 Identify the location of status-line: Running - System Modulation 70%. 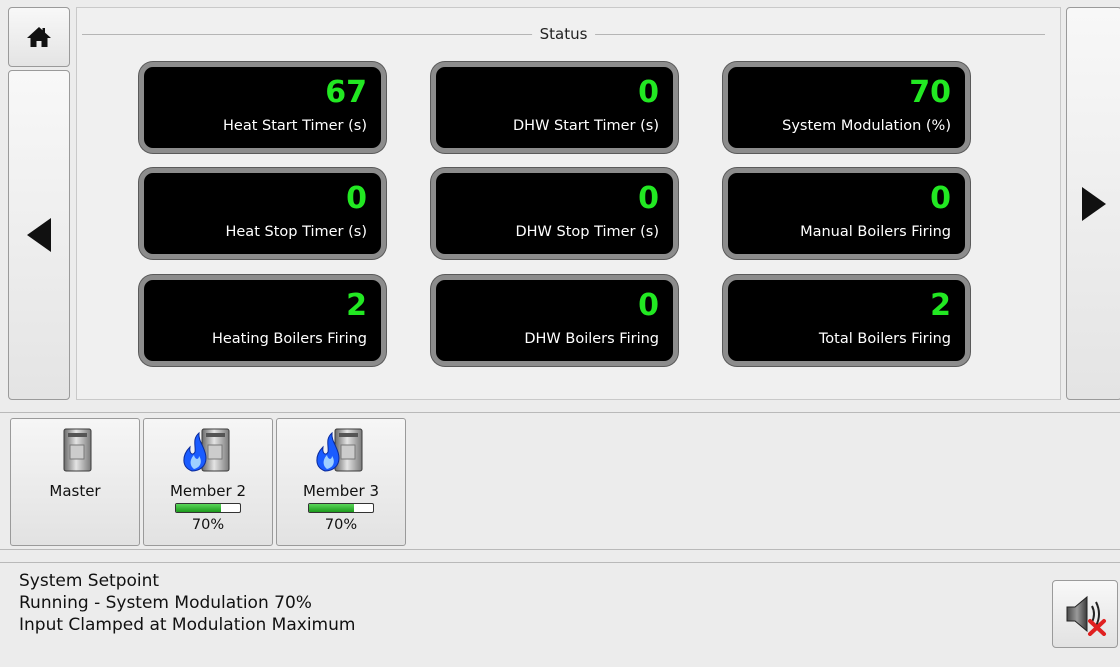
(165, 603).